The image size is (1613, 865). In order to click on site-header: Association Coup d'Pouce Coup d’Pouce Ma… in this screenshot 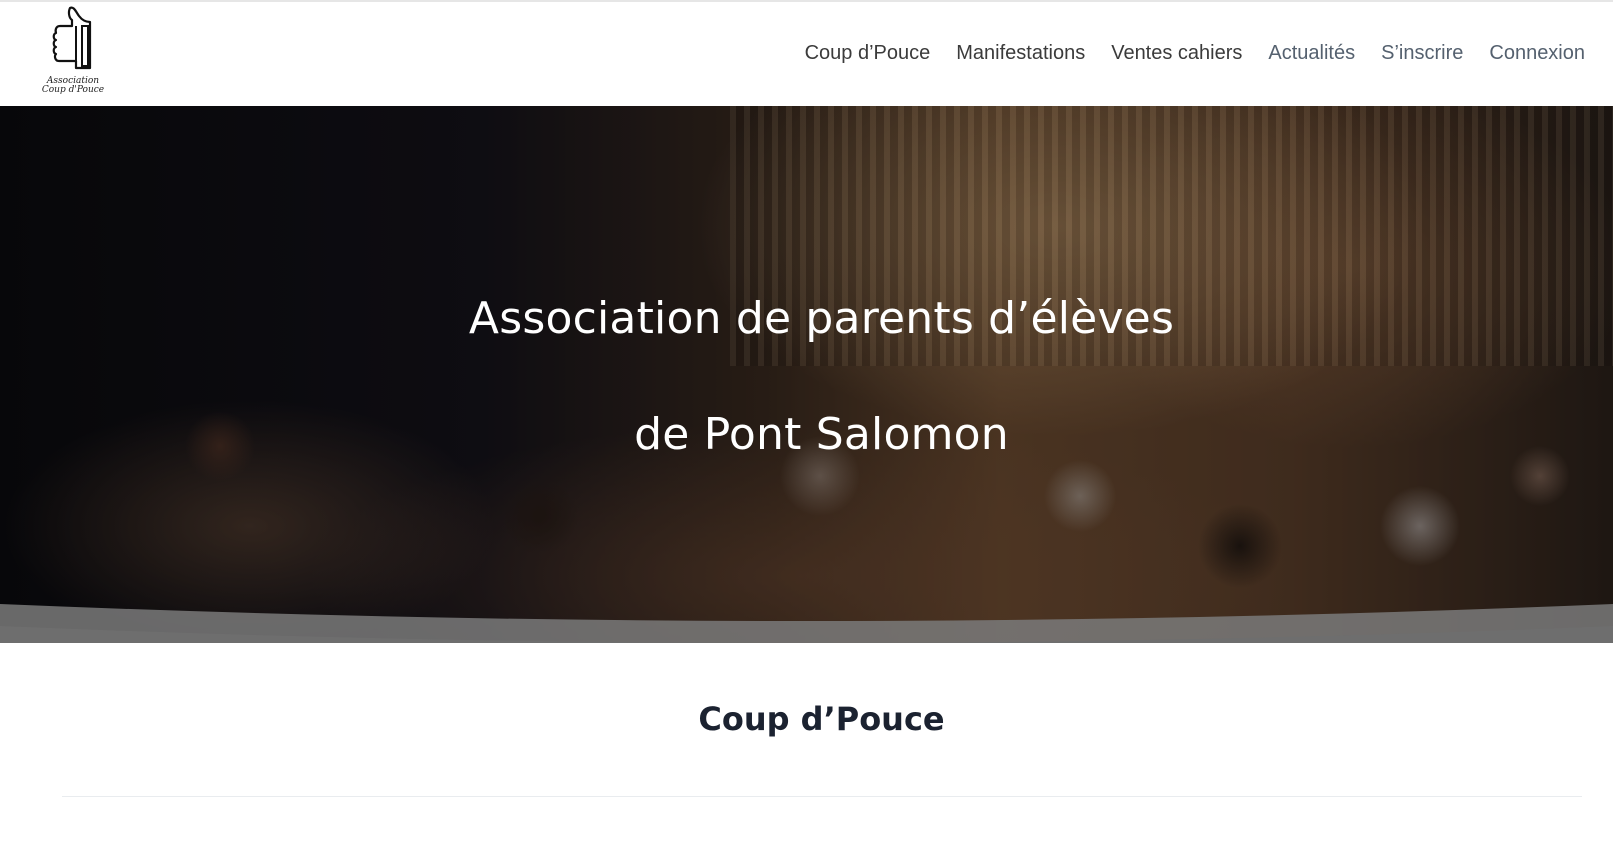, I will do `click(806, 54)`.